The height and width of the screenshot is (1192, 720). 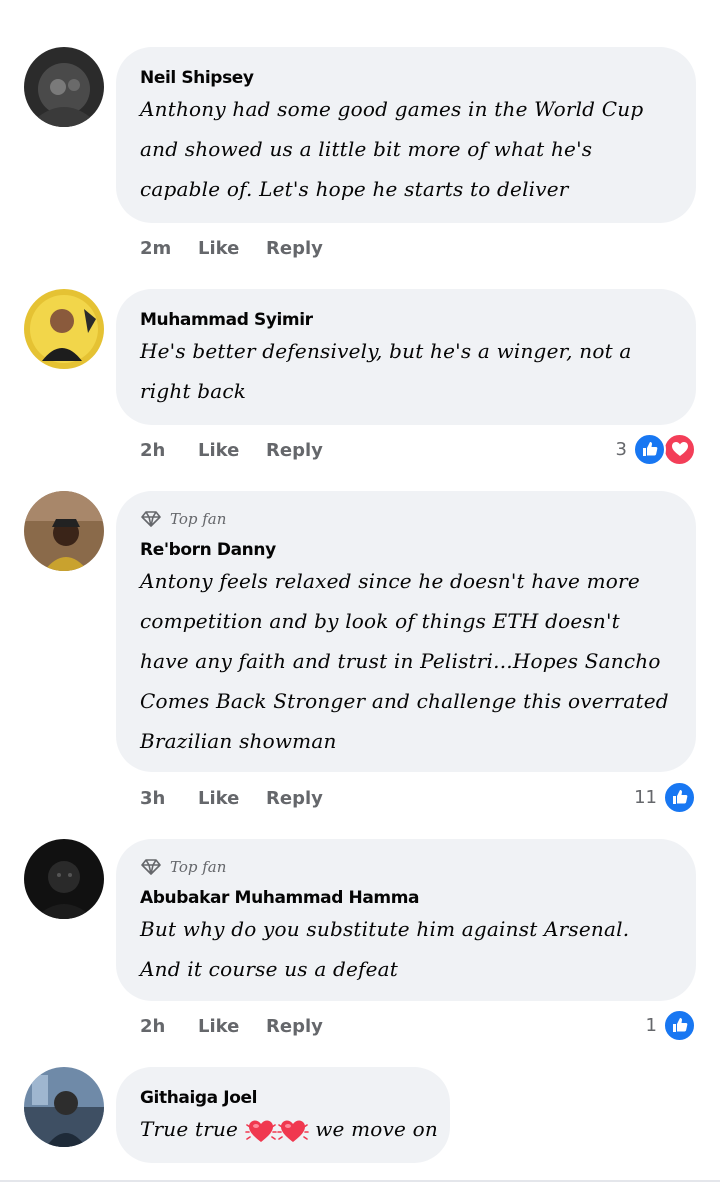 I want to click on comment-author: Muhammad Syimir, so click(x=406, y=320).